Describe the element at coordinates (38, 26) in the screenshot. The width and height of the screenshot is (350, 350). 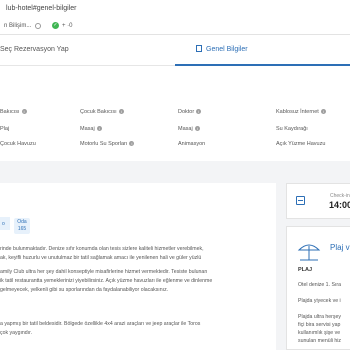
I see `bookmark-dot-icon` at that location.